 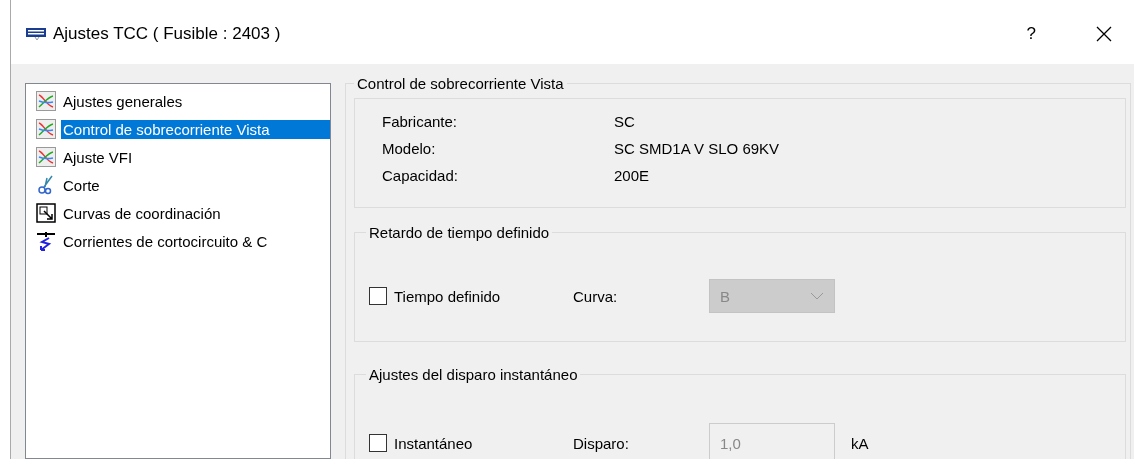 I want to click on scissors-icon, so click(x=46, y=185).